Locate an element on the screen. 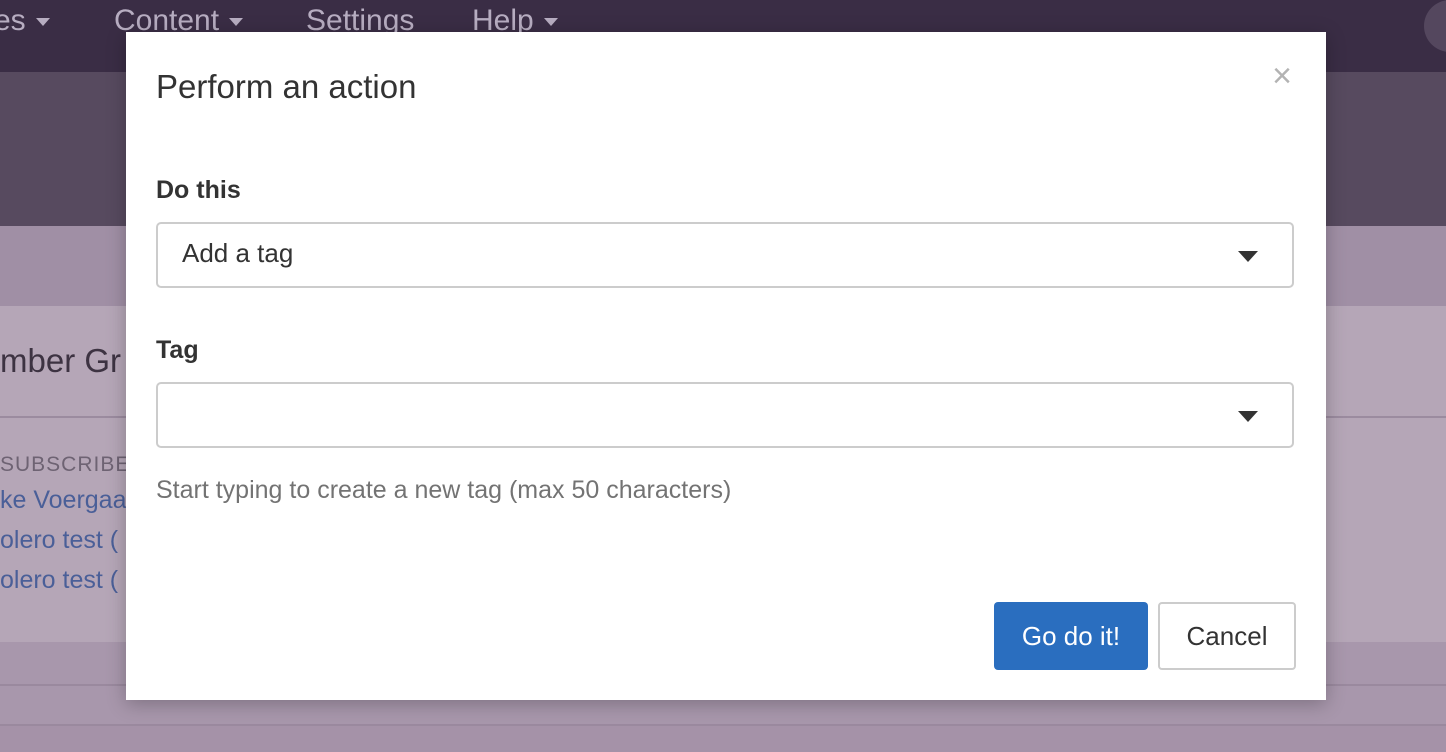 The width and height of the screenshot is (1446, 752). modal-title: Perform an action is located at coordinates (286, 86).